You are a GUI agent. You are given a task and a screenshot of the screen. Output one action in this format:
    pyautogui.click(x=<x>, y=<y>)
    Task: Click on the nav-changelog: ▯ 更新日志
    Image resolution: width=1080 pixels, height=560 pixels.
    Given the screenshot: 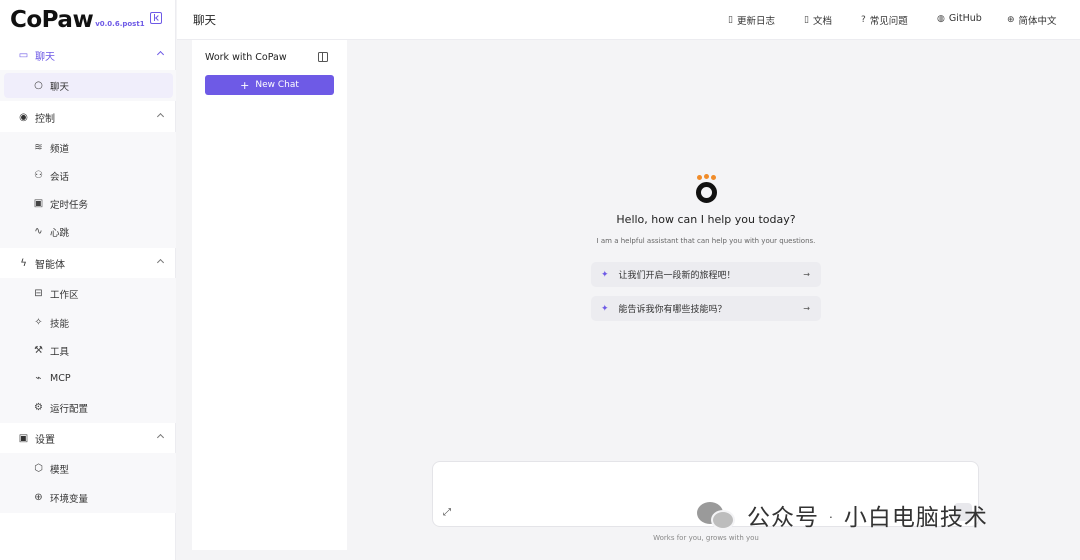 What is the action you would take?
    pyautogui.click(x=751, y=20)
    